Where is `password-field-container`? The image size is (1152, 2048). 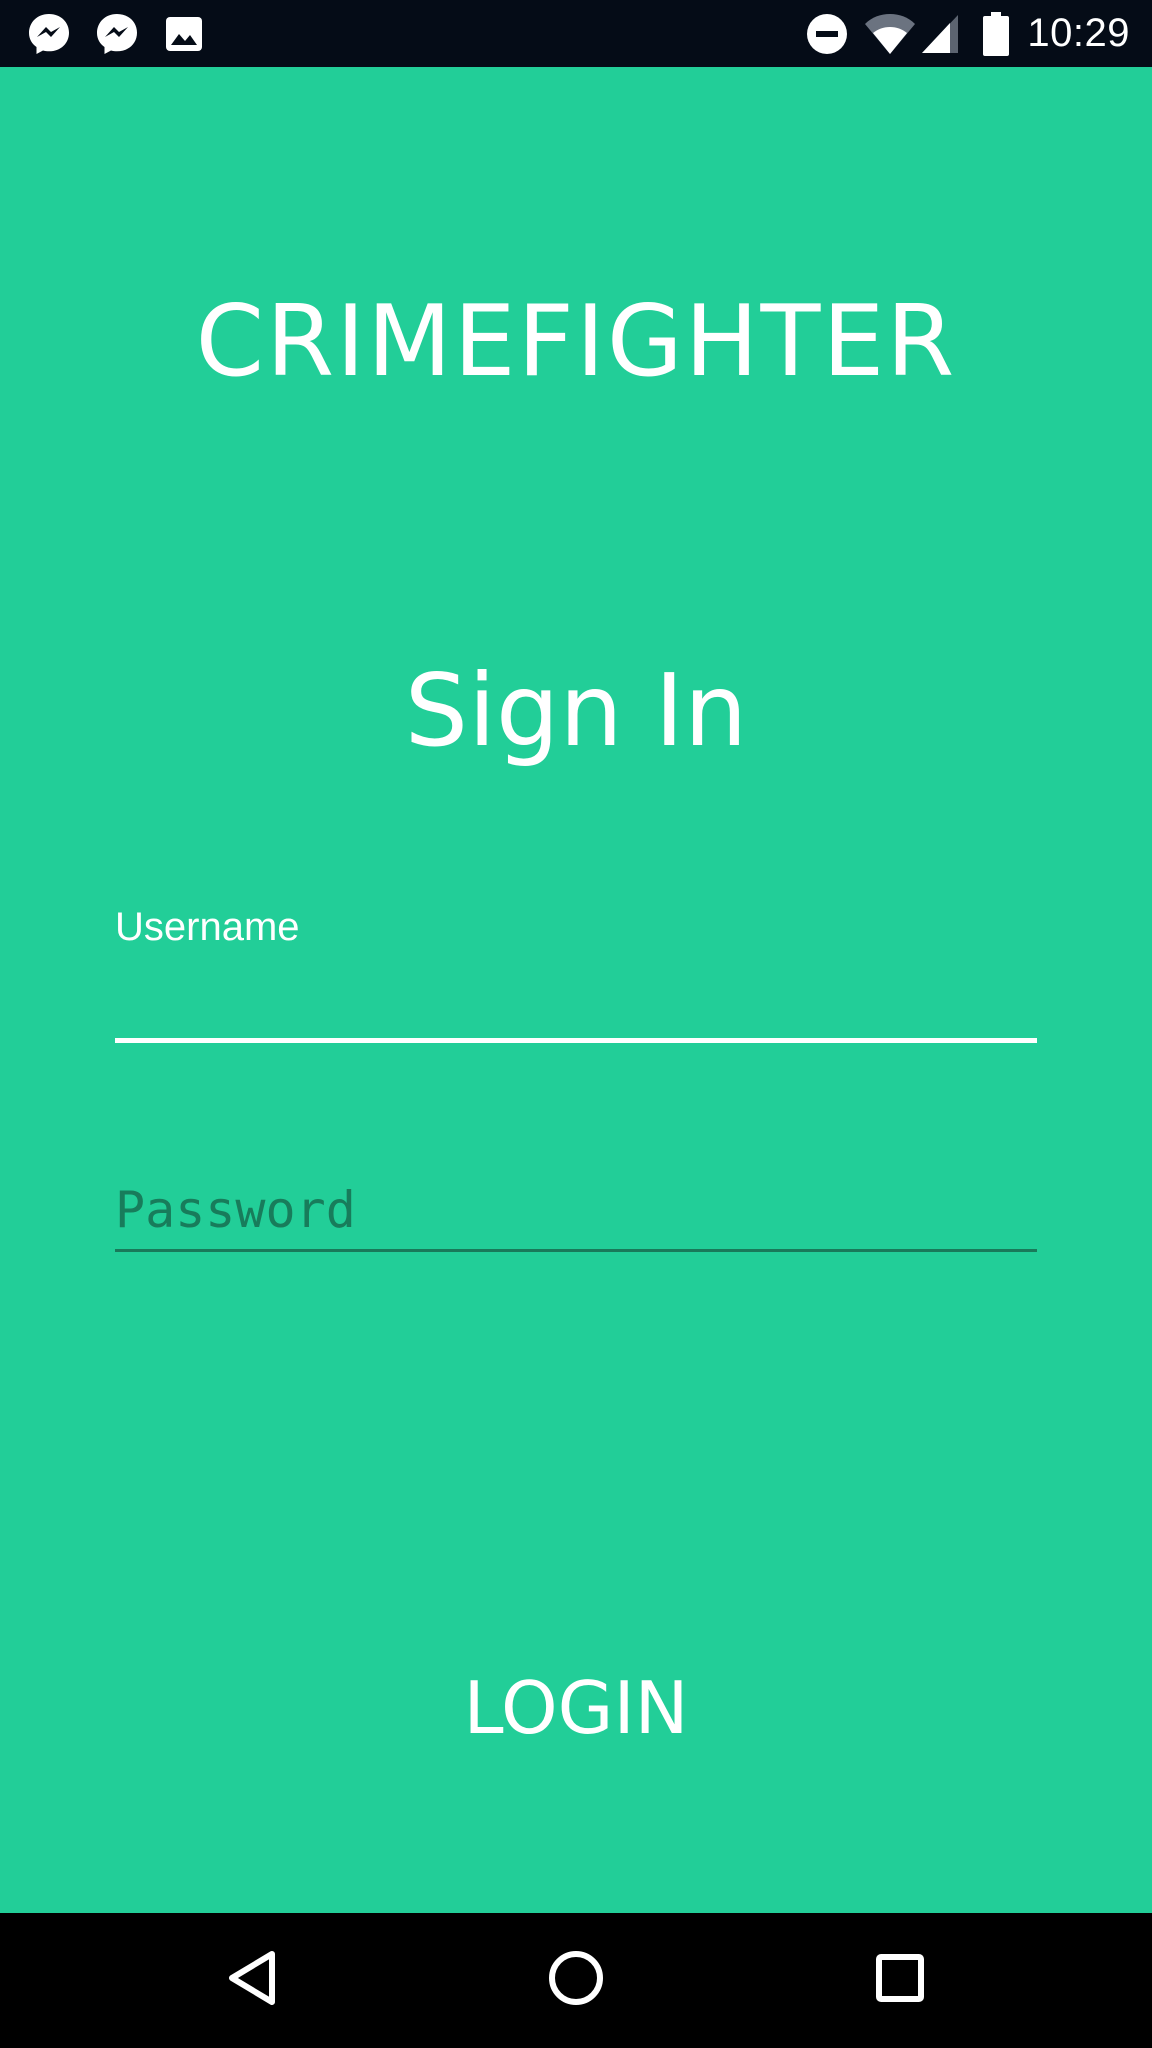 password-field-container is located at coordinates (576, 1212).